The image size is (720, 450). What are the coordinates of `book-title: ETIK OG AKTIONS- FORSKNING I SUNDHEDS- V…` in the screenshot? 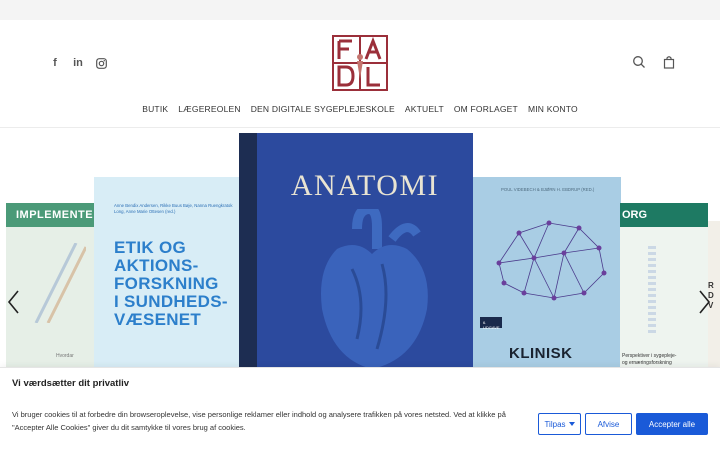 It's located at (171, 284).